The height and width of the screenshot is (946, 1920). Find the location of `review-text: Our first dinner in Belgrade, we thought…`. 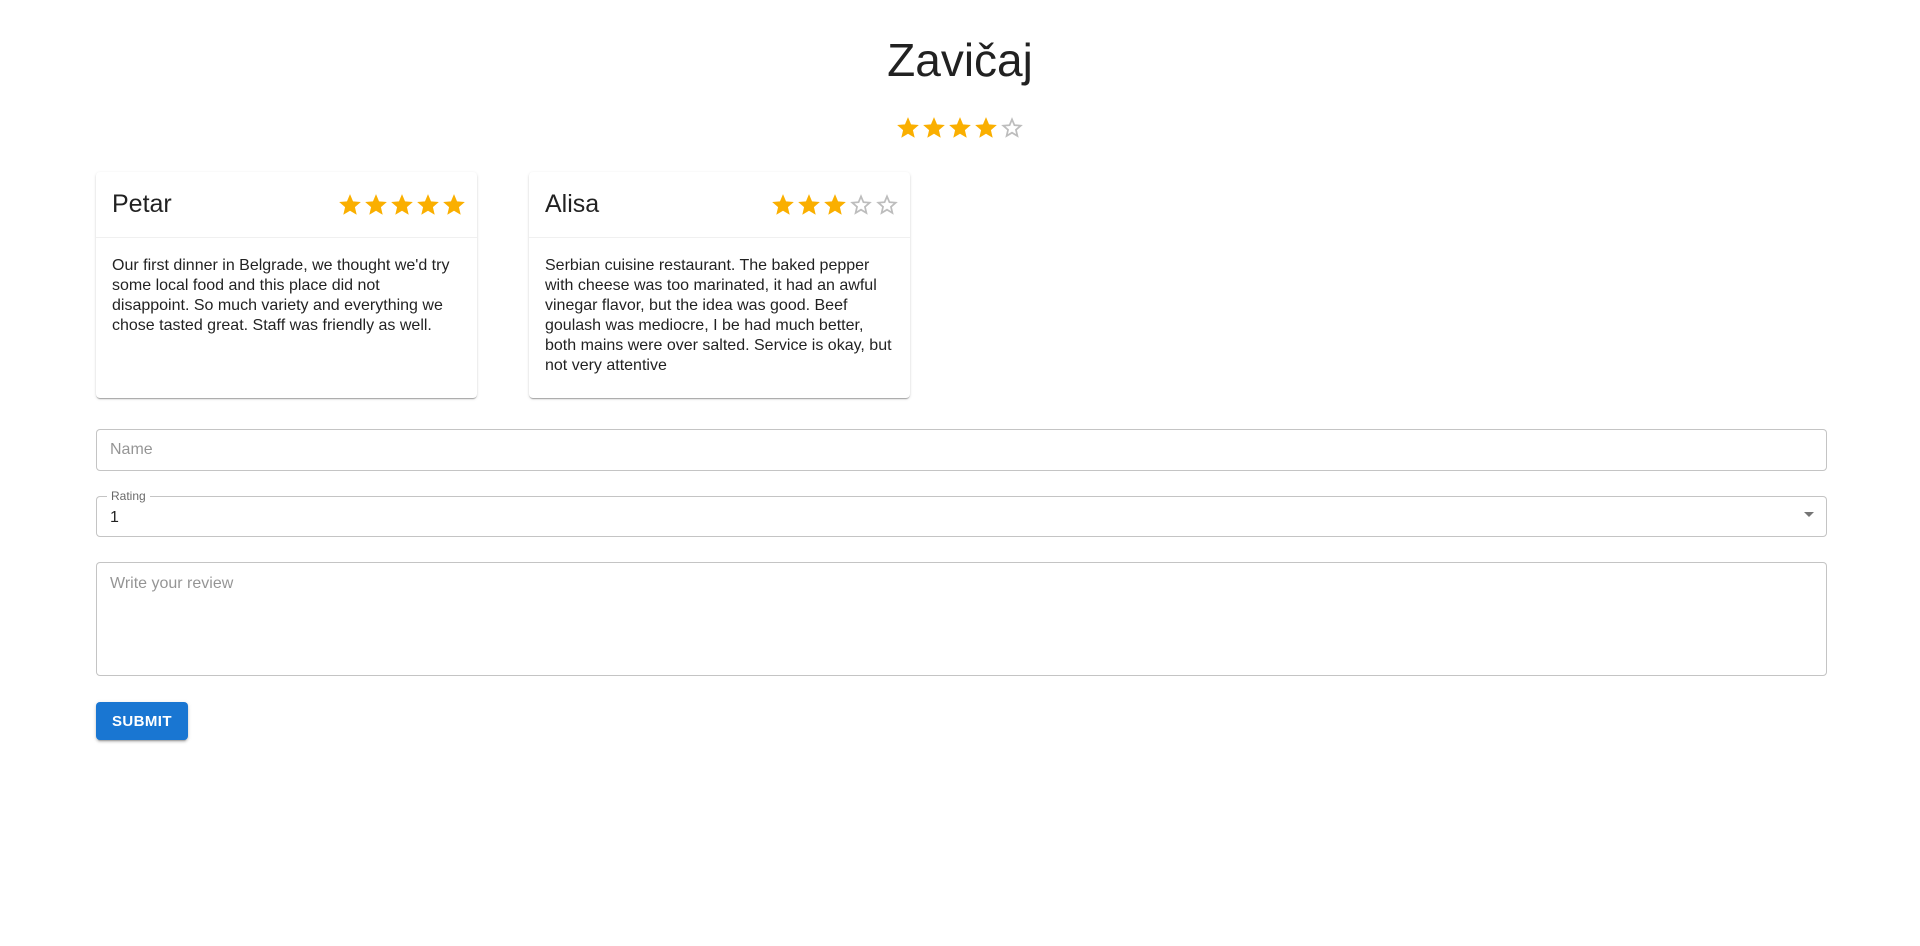

review-text: Our first dinner in Belgrade, we thought… is located at coordinates (281, 295).